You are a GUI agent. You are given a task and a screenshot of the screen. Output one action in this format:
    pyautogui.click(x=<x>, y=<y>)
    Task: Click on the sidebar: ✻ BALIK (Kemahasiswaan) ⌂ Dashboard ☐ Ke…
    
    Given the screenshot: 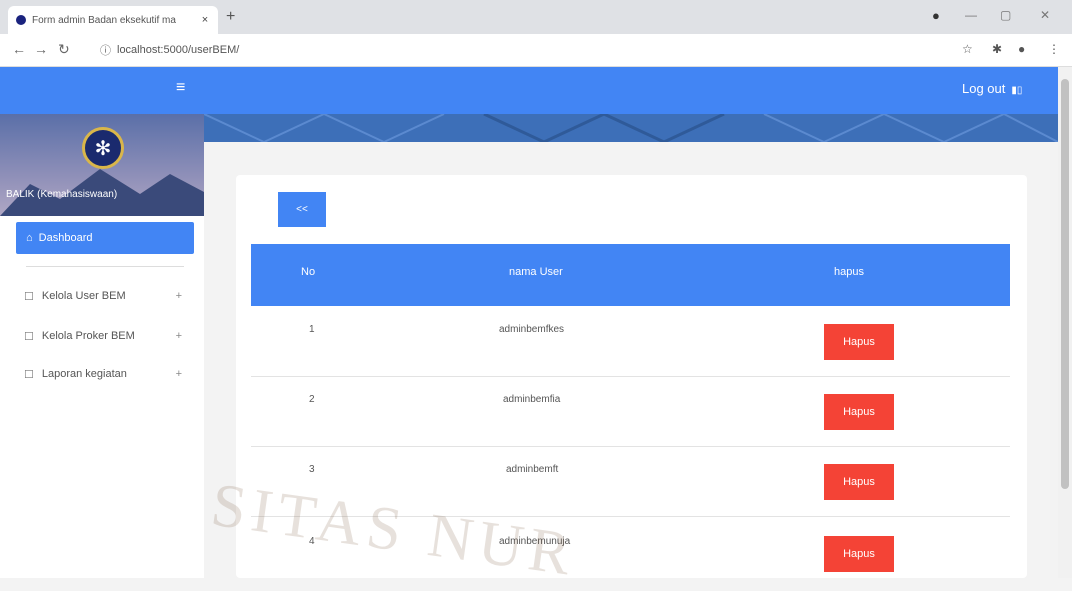 What is the action you would take?
    pyautogui.click(x=102, y=346)
    